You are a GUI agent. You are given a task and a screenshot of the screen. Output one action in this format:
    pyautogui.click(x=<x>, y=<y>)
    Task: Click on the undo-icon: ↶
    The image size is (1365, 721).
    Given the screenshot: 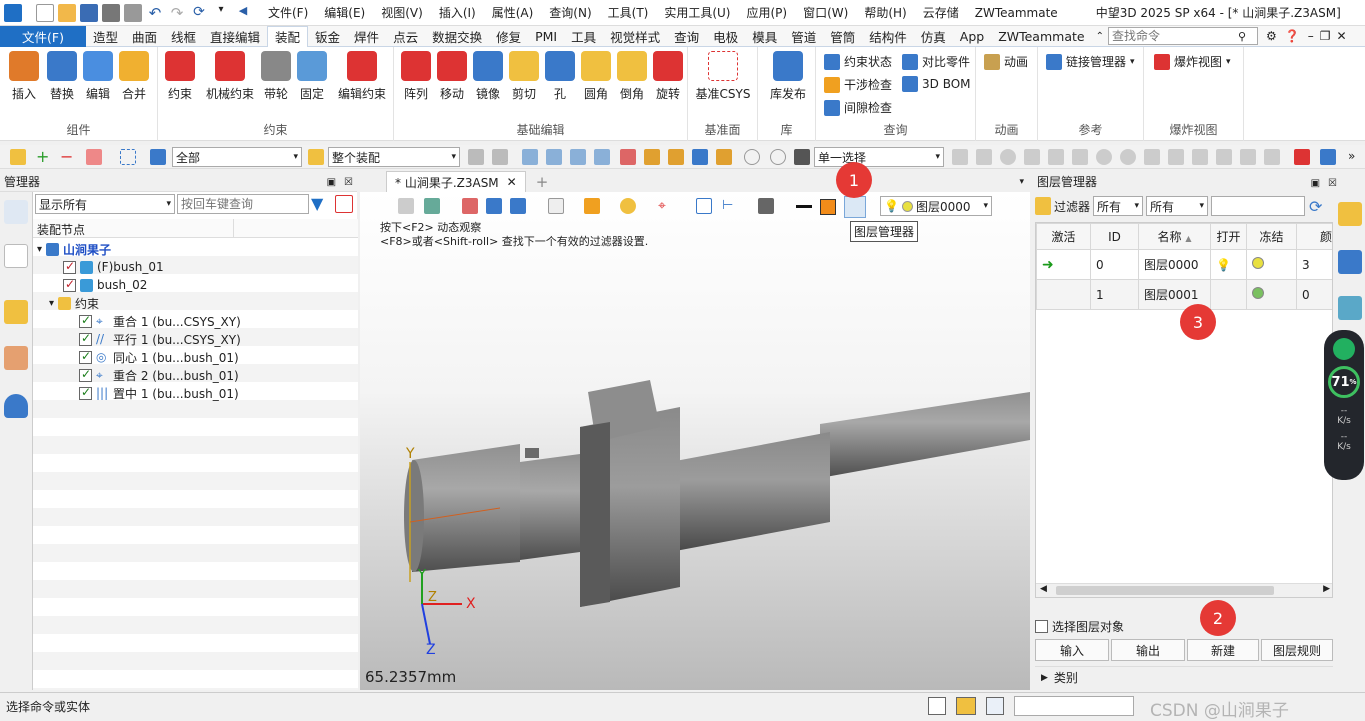 What is the action you would take?
    pyautogui.click(x=155, y=13)
    